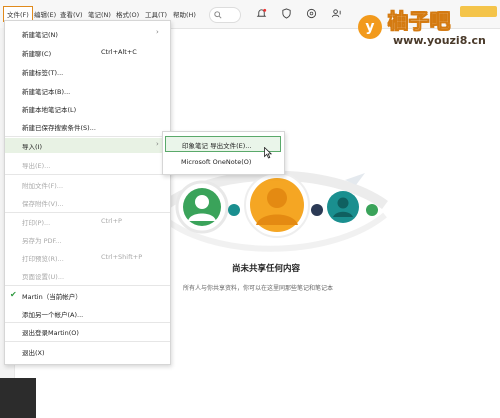  What do you see at coordinates (87, 351) in the screenshot?
I see `menu-item-exit: 退出(X)` at bounding box center [87, 351].